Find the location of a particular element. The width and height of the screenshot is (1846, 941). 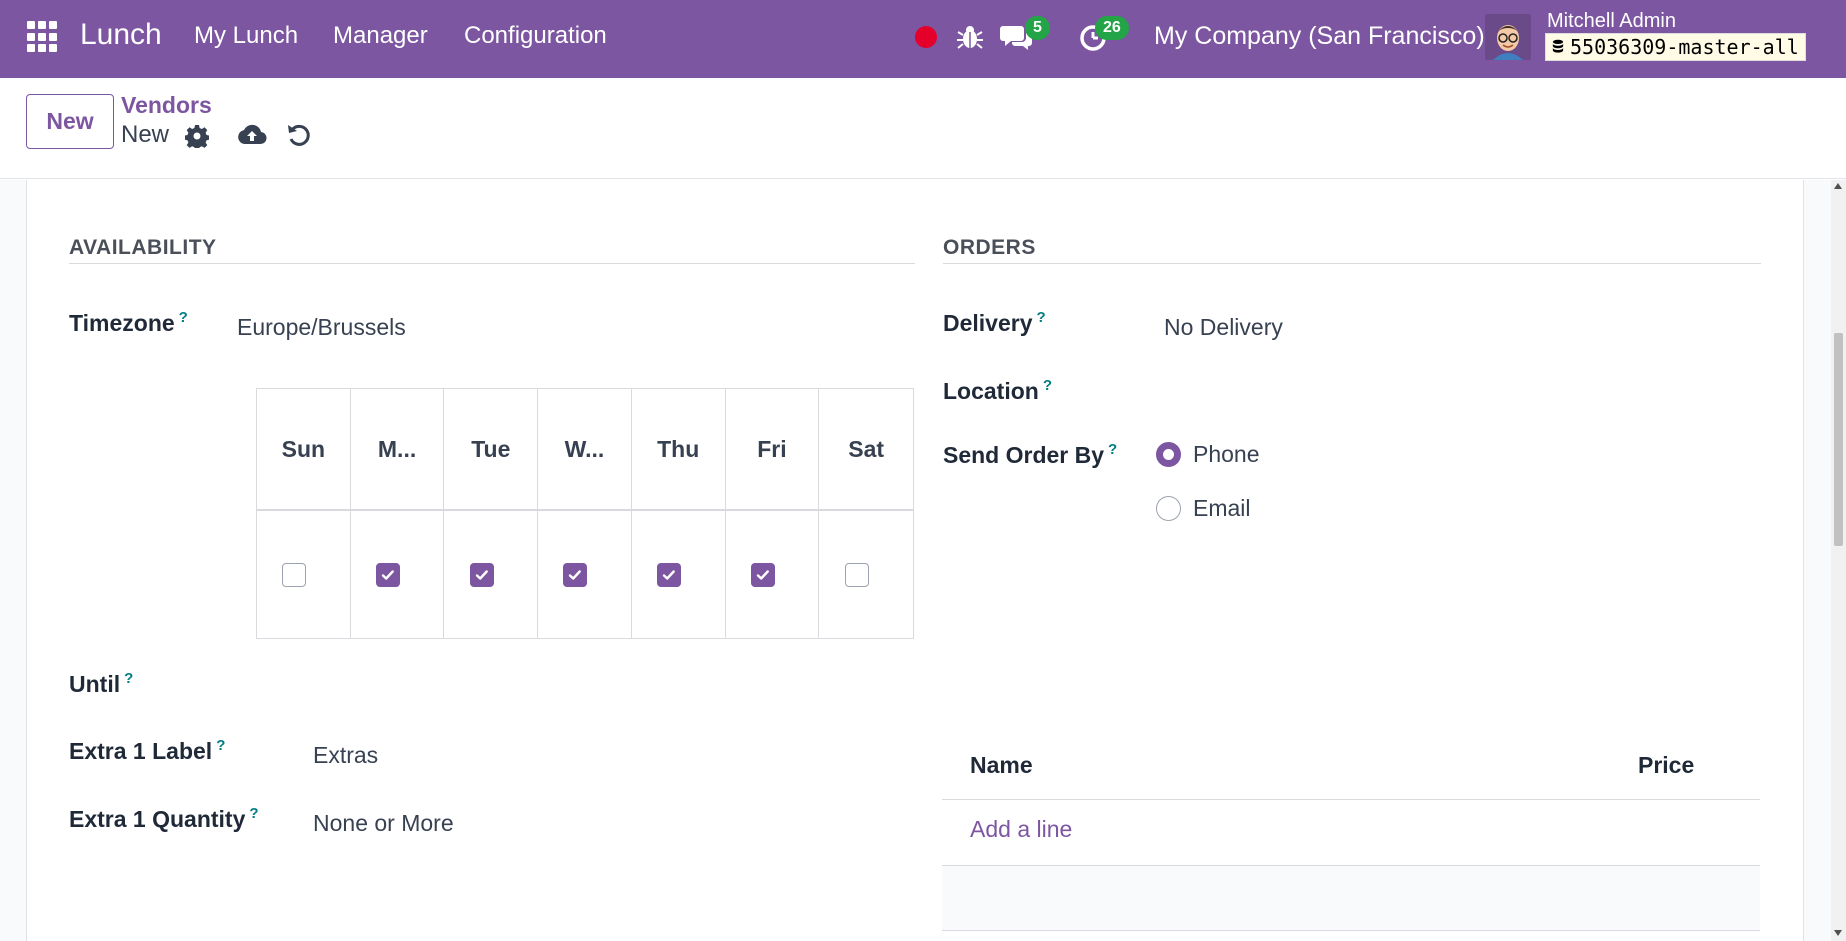

day-header-sun: Sun is located at coordinates (304, 450).